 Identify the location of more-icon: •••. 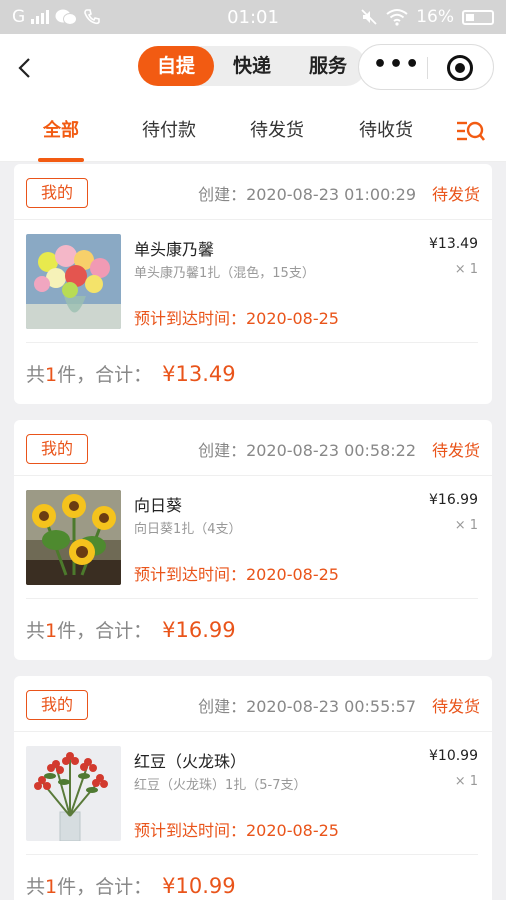
(396, 66).